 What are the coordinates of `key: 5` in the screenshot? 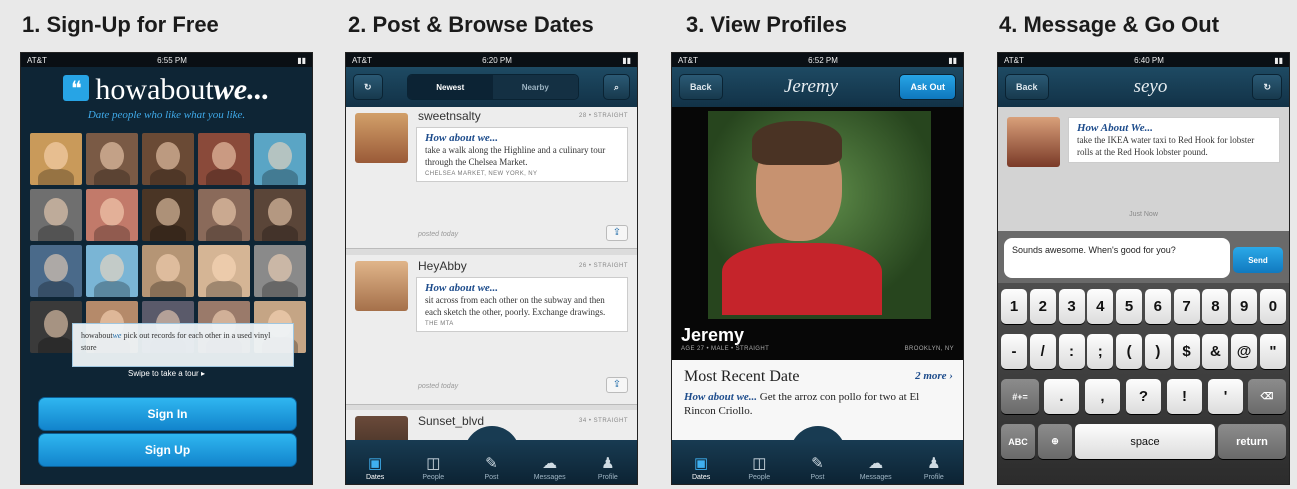 It's located at (1129, 306).